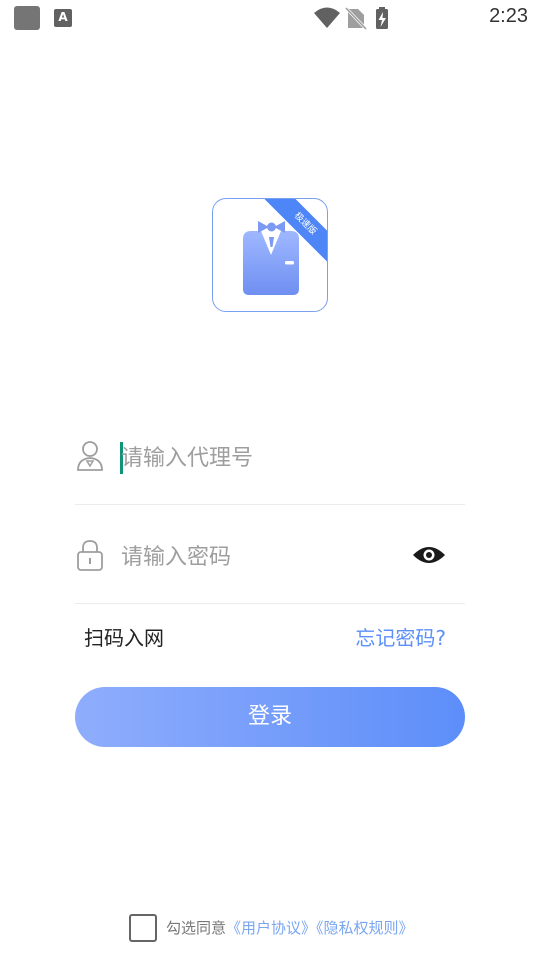 Image resolution: width=540 pixels, height=960 pixels. What do you see at coordinates (90, 555) in the screenshot?
I see `lock-icon` at bounding box center [90, 555].